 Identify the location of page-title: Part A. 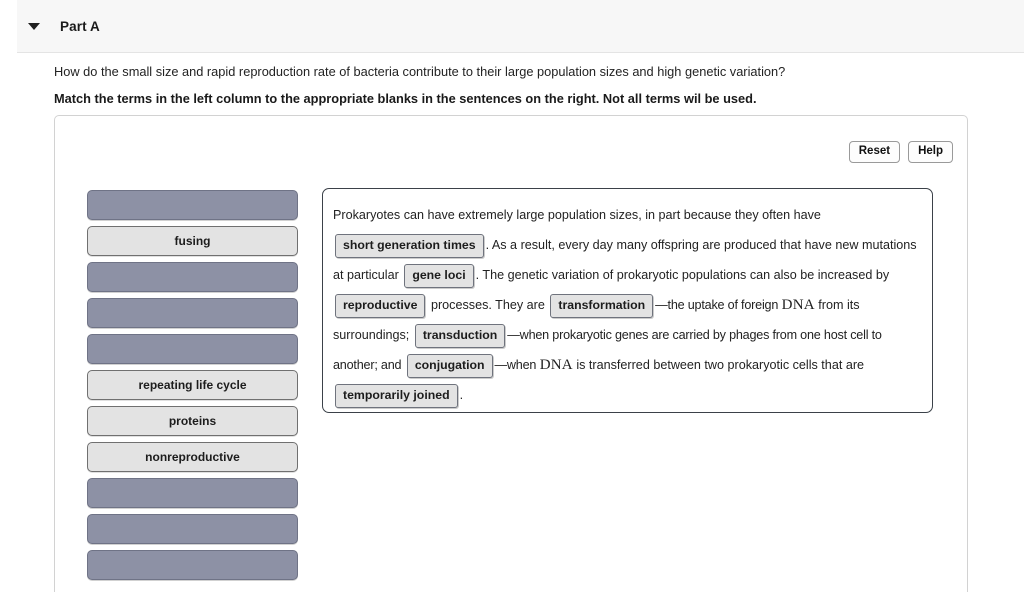
(80, 26).